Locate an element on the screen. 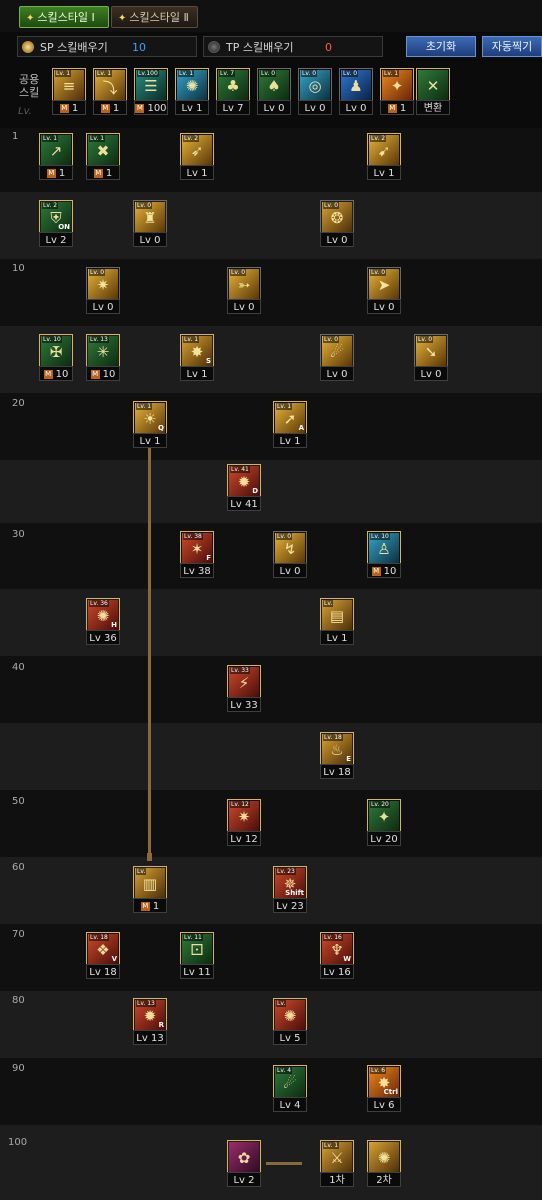  skill-required-level: Lv. 38 is located at coordinates (193, 536).